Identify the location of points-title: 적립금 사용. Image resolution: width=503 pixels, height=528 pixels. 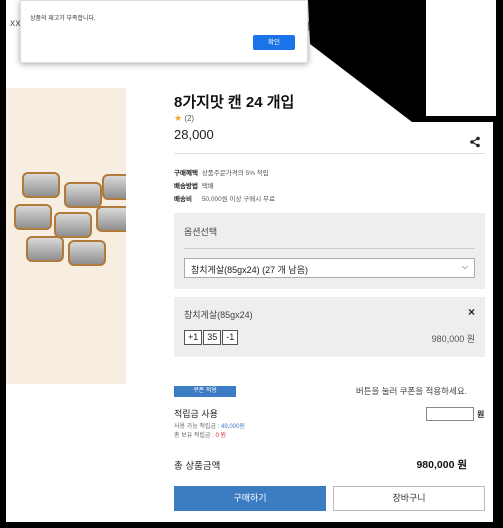
(196, 414).